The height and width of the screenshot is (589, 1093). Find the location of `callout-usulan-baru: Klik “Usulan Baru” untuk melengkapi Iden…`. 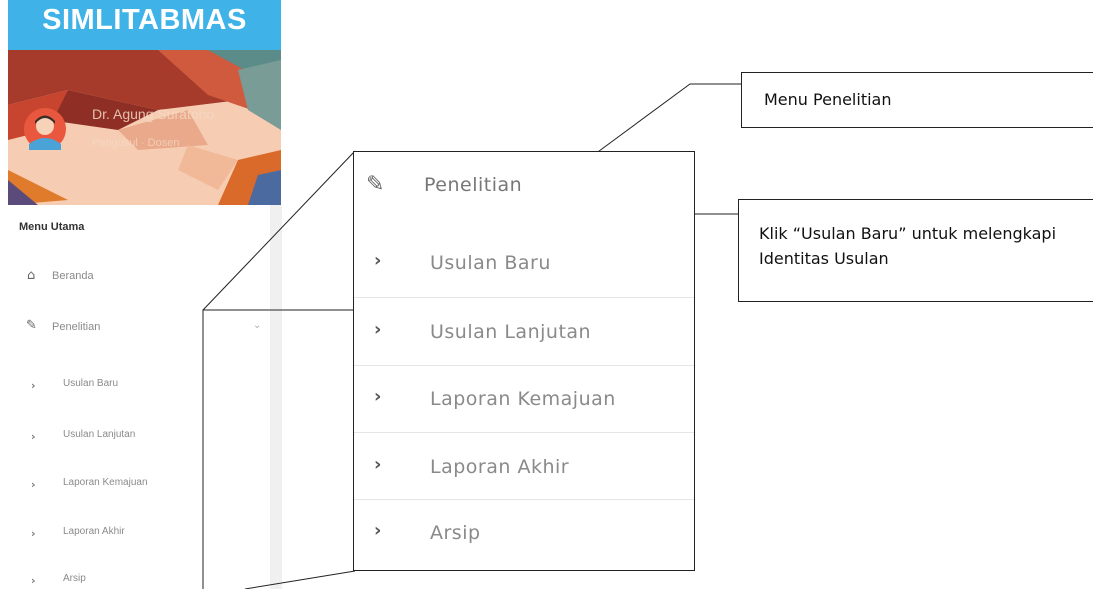

callout-usulan-baru: Klik “Usulan Baru” untuk melengkapi Iden… is located at coordinates (915, 250).